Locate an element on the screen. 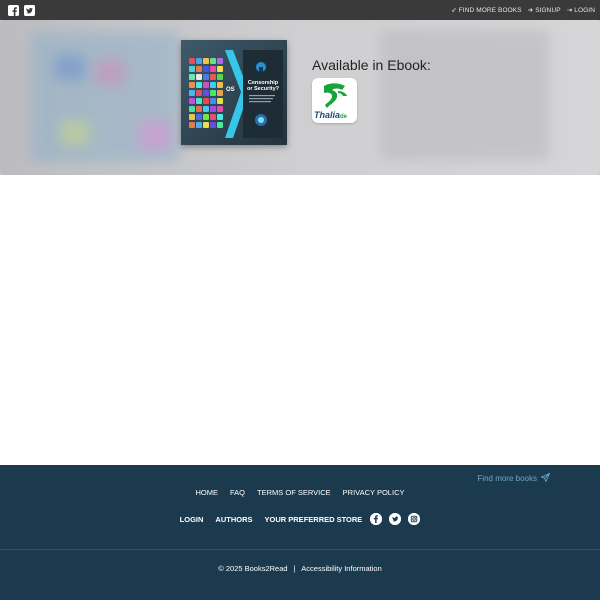 This screenshot has width=600, height=600. footer-links: HOME FAQ TERMS OF SERVICE PRIVACY POLICY is located at coordinates (300, 492).